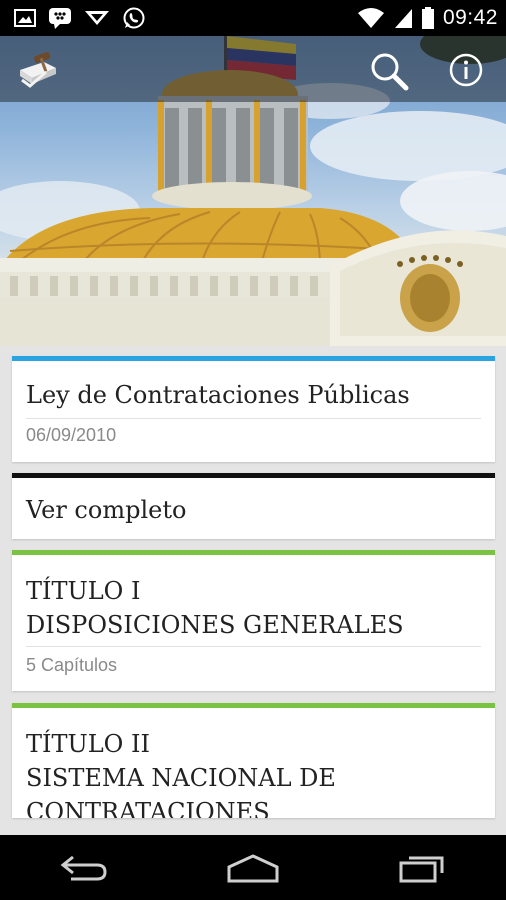  I want to click on system-icons: 09:42, so click(427, 18).